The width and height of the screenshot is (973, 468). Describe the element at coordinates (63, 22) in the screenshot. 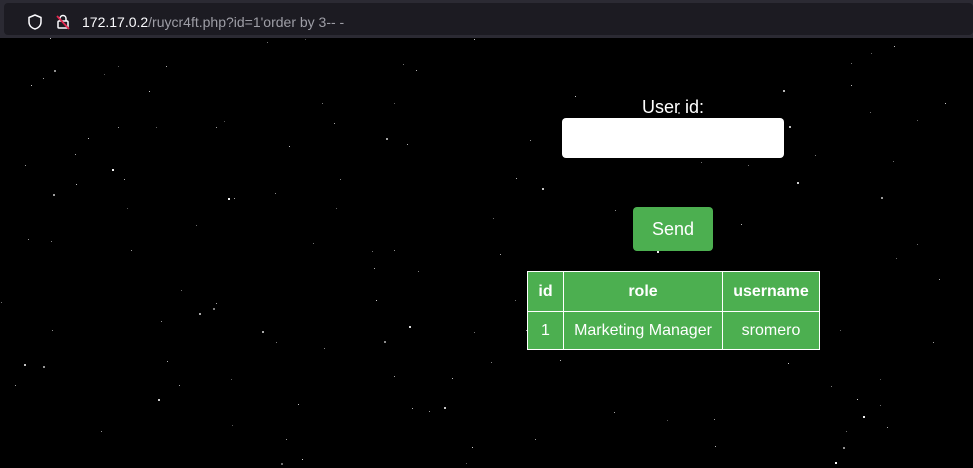

I see `insecure-lock-icon` at that location.